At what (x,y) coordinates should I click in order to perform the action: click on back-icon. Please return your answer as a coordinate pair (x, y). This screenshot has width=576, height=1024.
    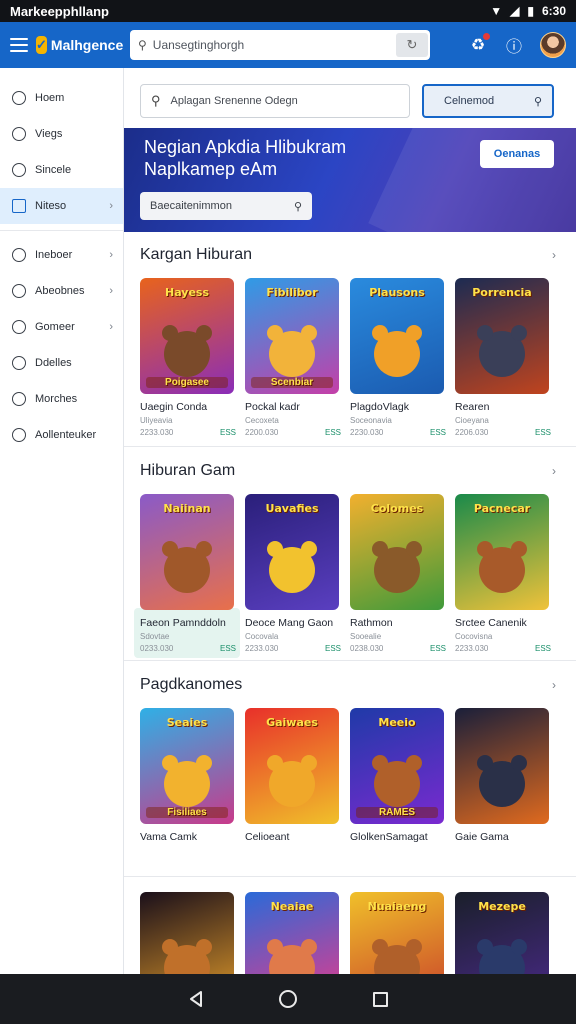
    Looking at the image, I should click on (196, 999).